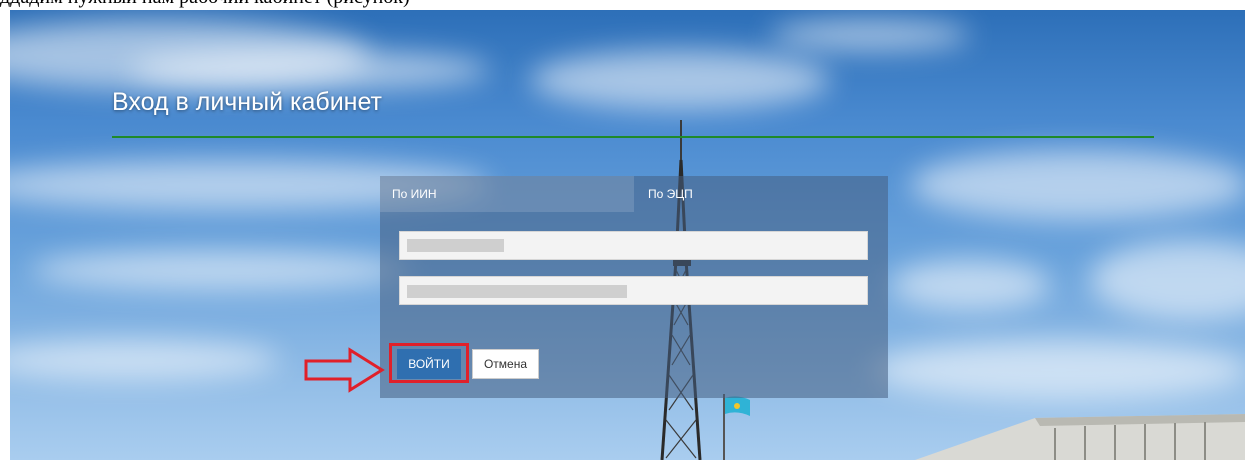  Describe the element at coordinates (761, 194) in the screenshot. I see `tab-by-ecp: По ЭЦП` at that location.